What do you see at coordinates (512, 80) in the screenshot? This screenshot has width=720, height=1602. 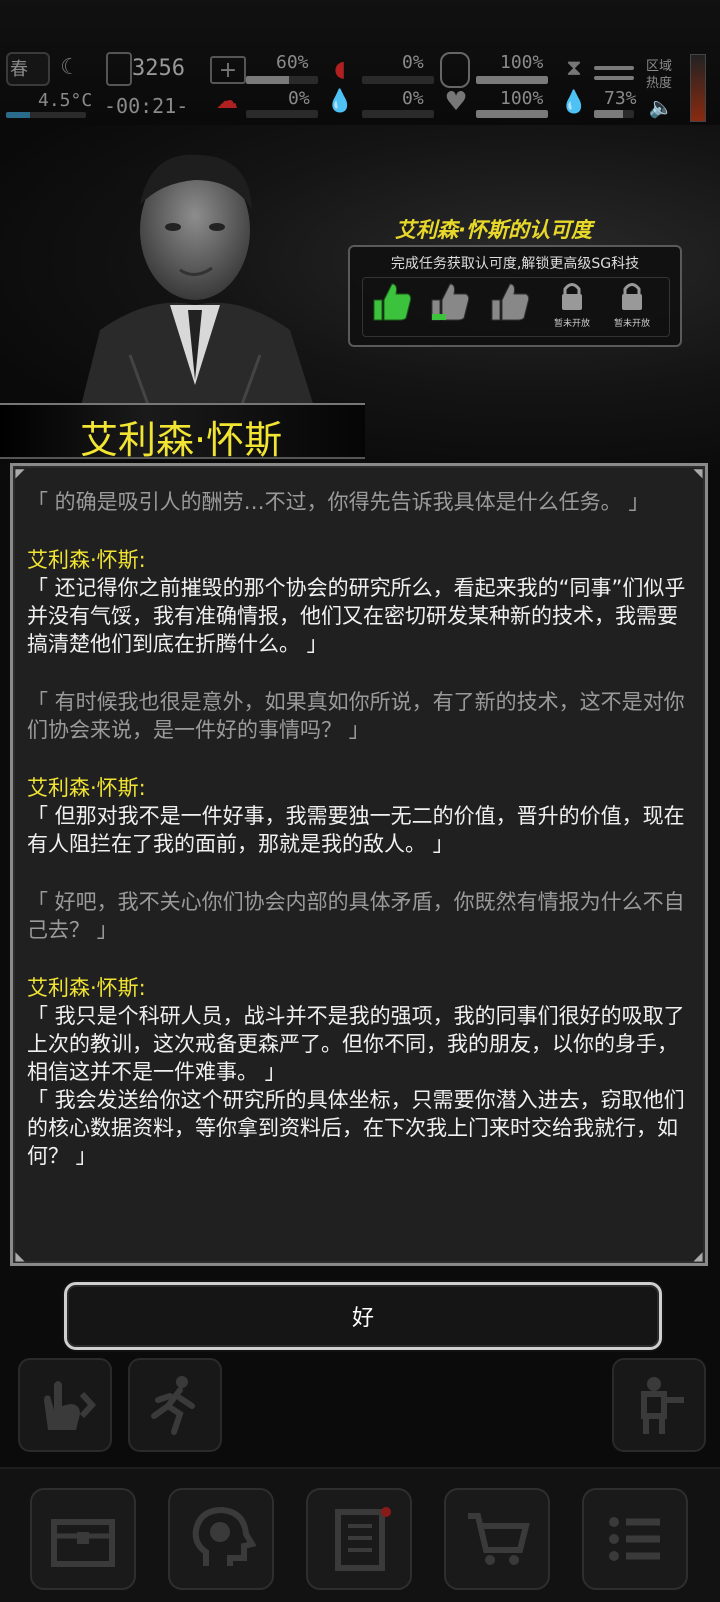 I see `stomach-bar` at bounding box center [512, 80].